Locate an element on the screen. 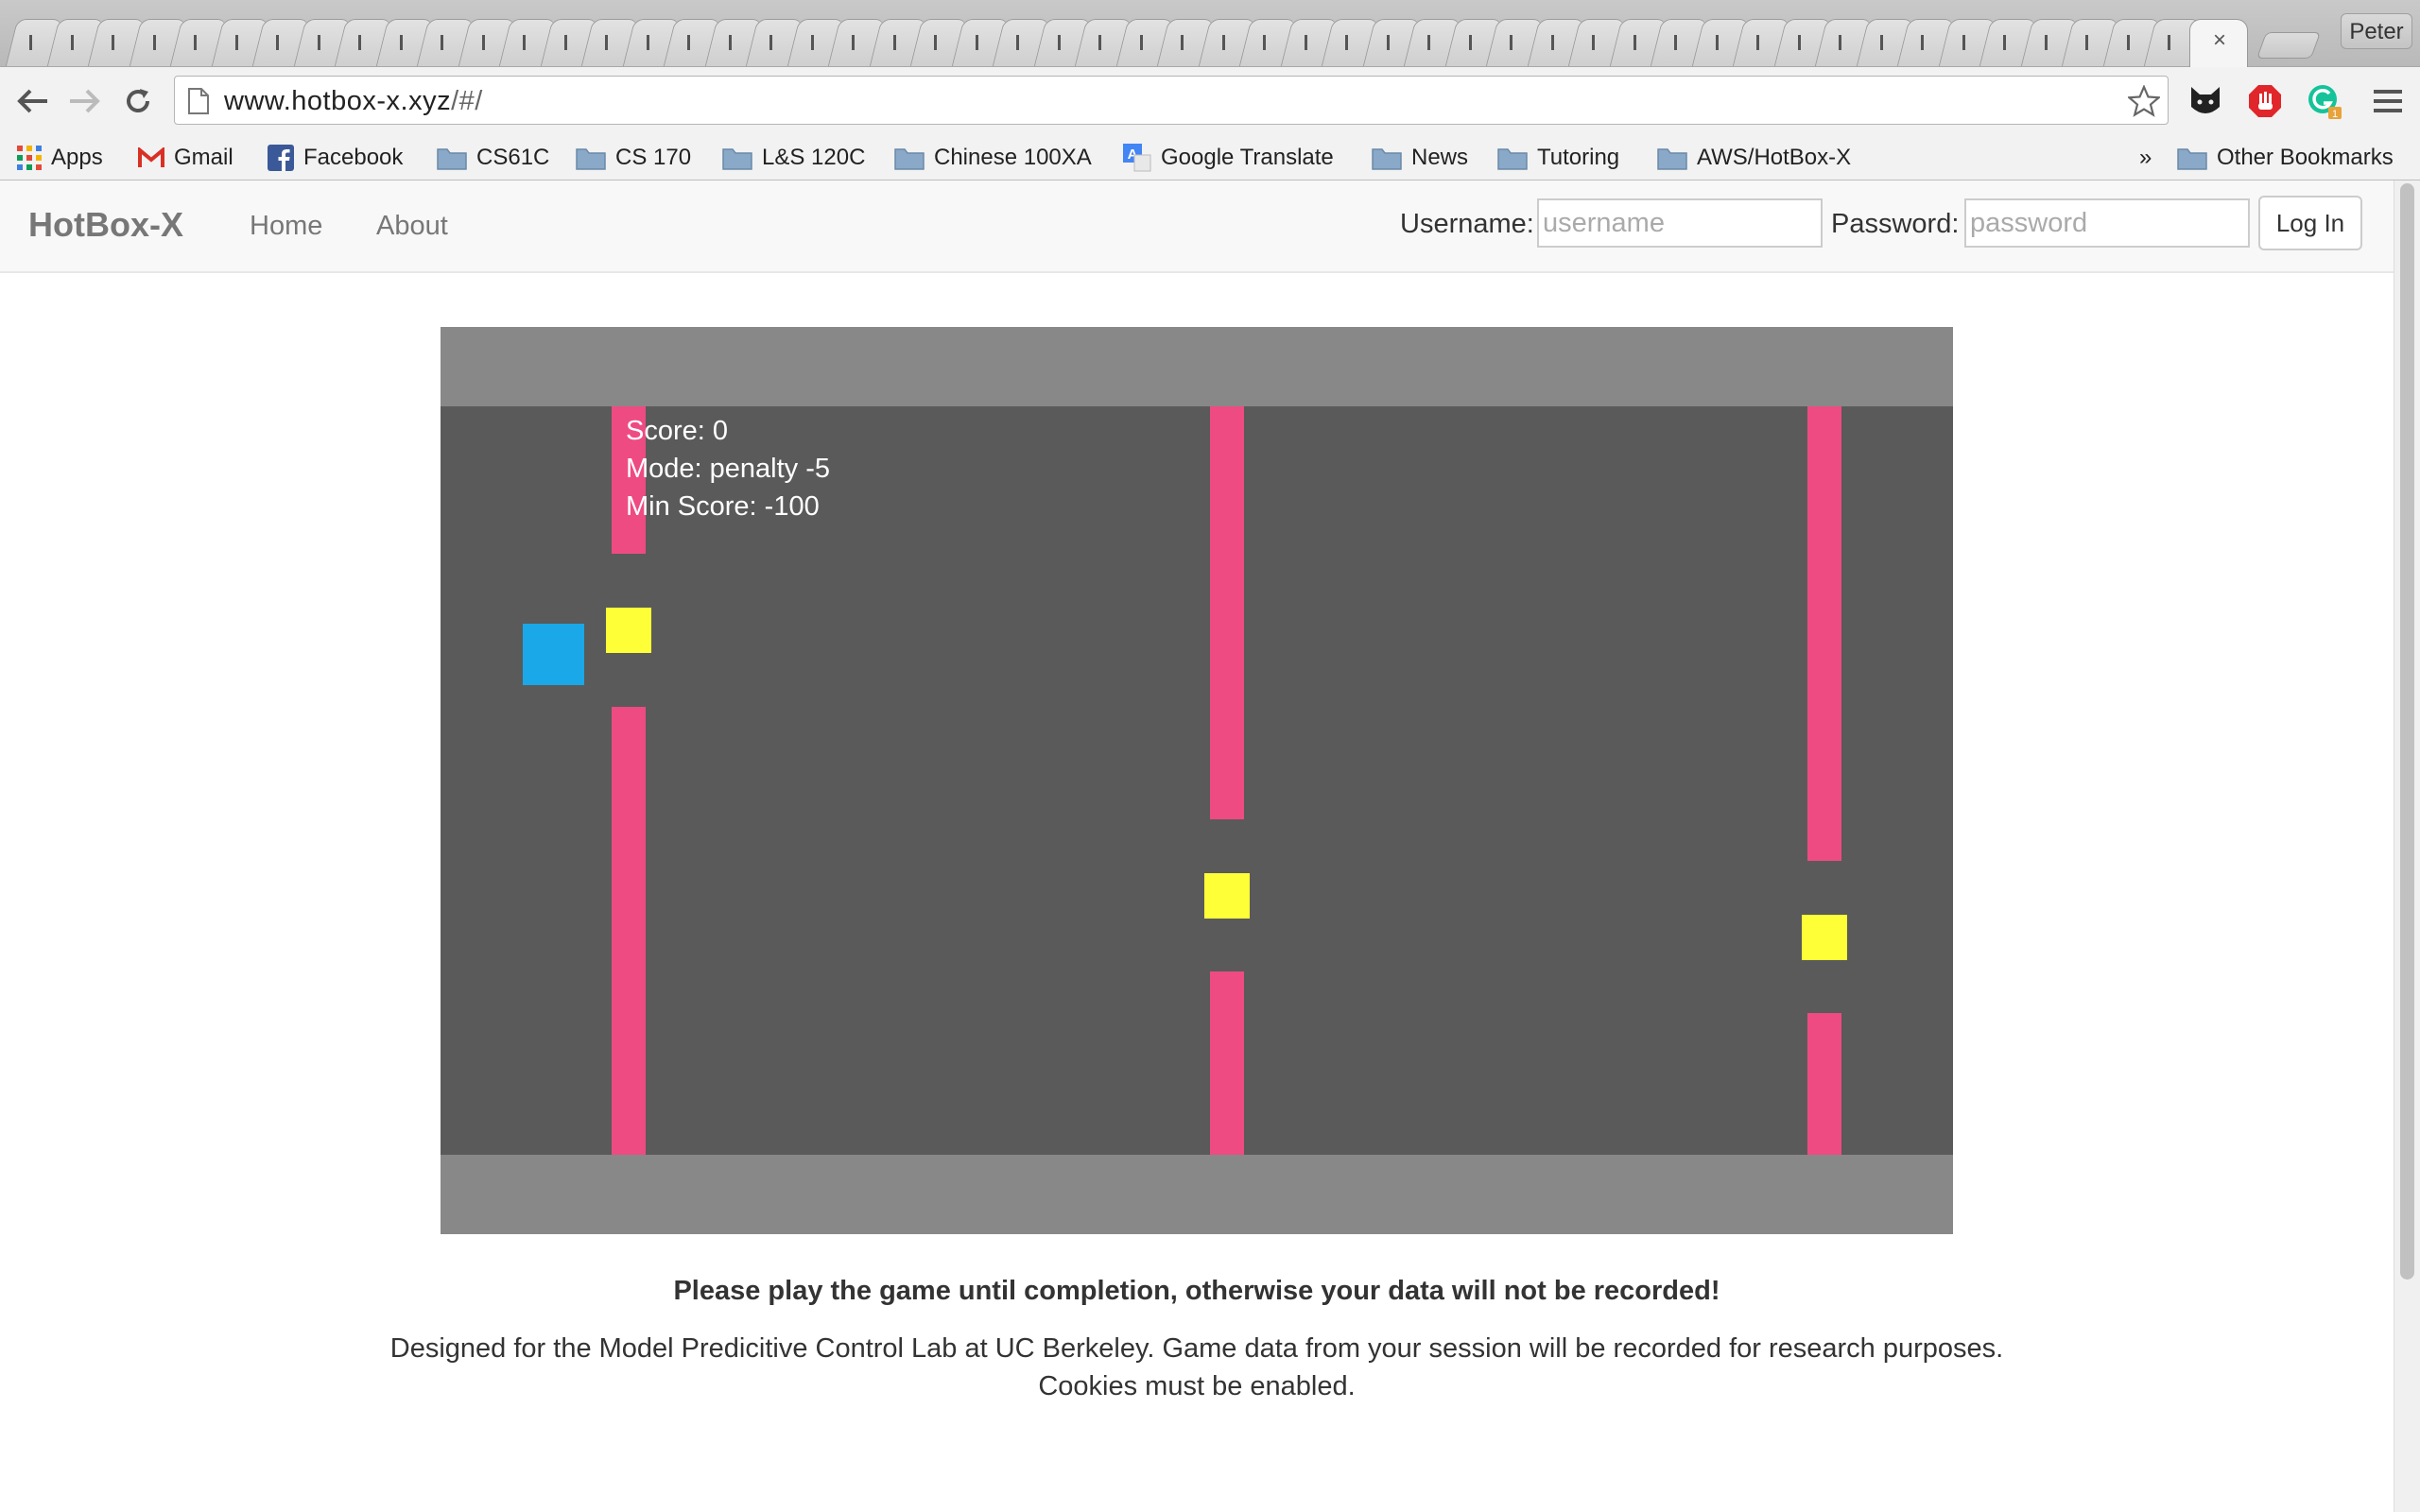 This screenshot has height=1512, width=2420. new-tab-button is located at coordinates (2289, 45).